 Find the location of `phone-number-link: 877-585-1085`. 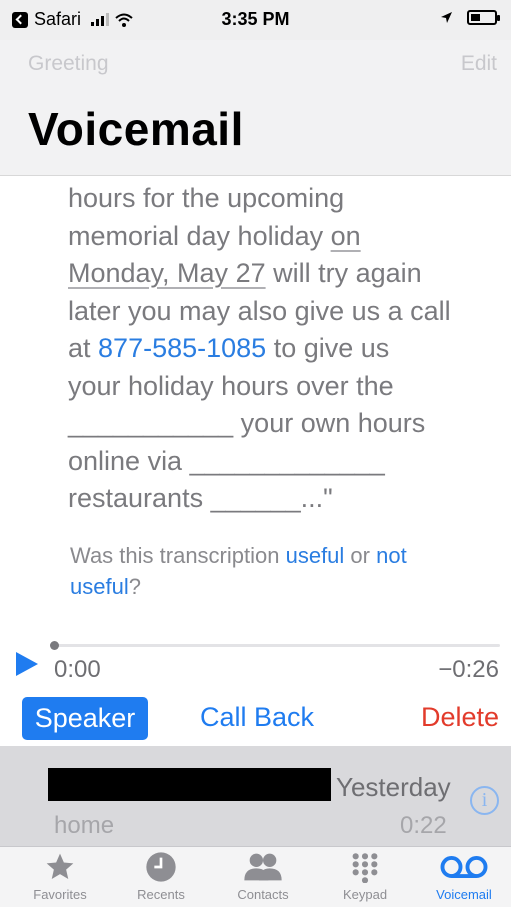

phone-number-link: 877-585-1085 is located at coordinates (182, 348).